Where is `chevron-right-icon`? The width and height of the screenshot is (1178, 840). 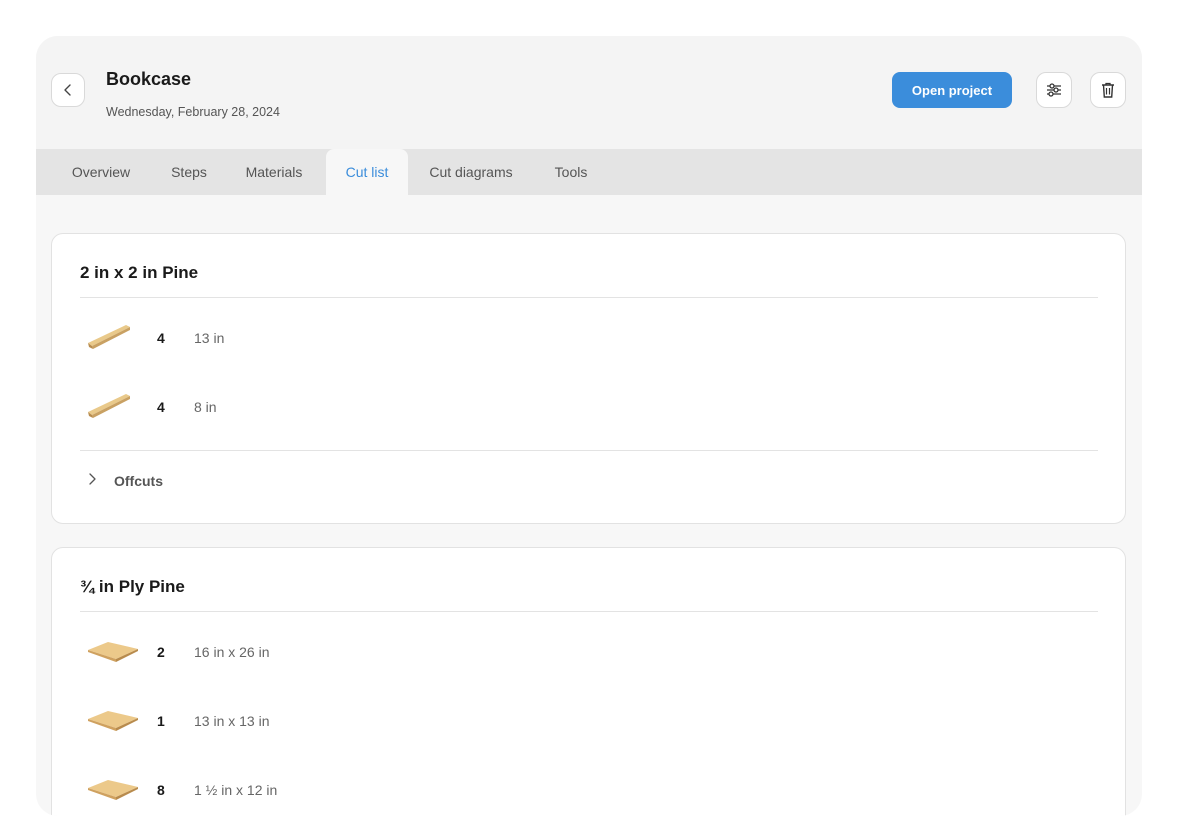 chevron-right-icon is located at coordinates (92, 479).